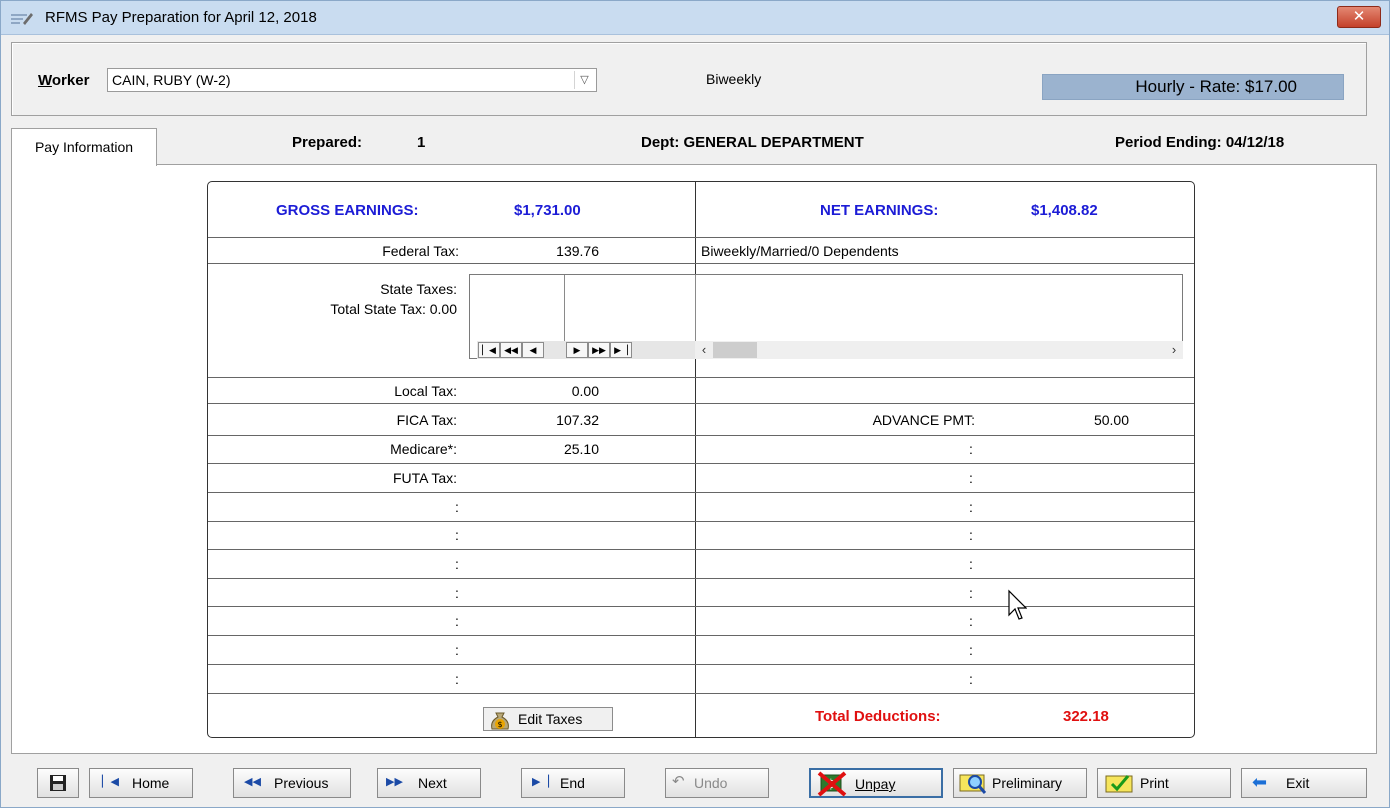 The height and width of the screenshot is (808, 1390). I want to click on scroll-left-icon: ‹, so click(704, 350).